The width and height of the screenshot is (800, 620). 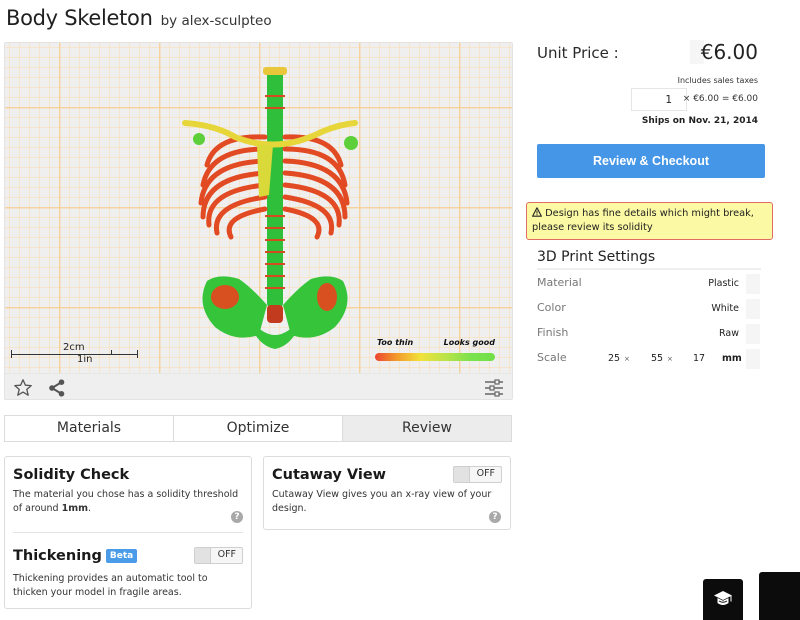 I want to click on model-author: by alex-sculpteo, so click(x=216, y=21).